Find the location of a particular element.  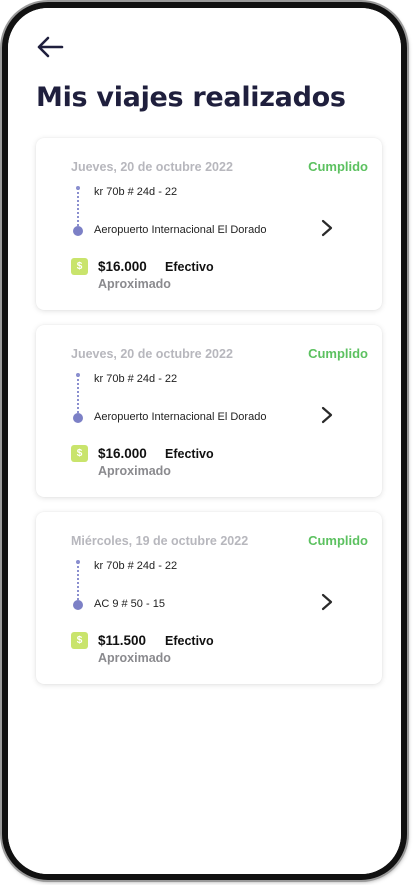

back-button is located at coordinates (51, 47).